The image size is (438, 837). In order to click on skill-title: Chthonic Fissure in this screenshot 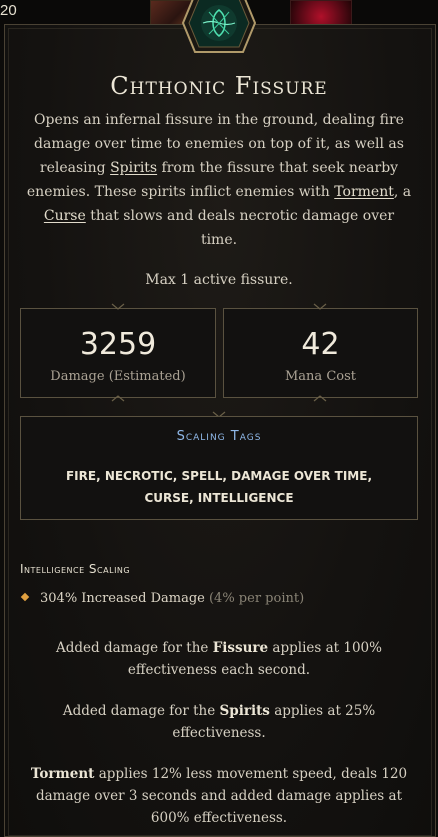, I will do `click(219, 86)`.